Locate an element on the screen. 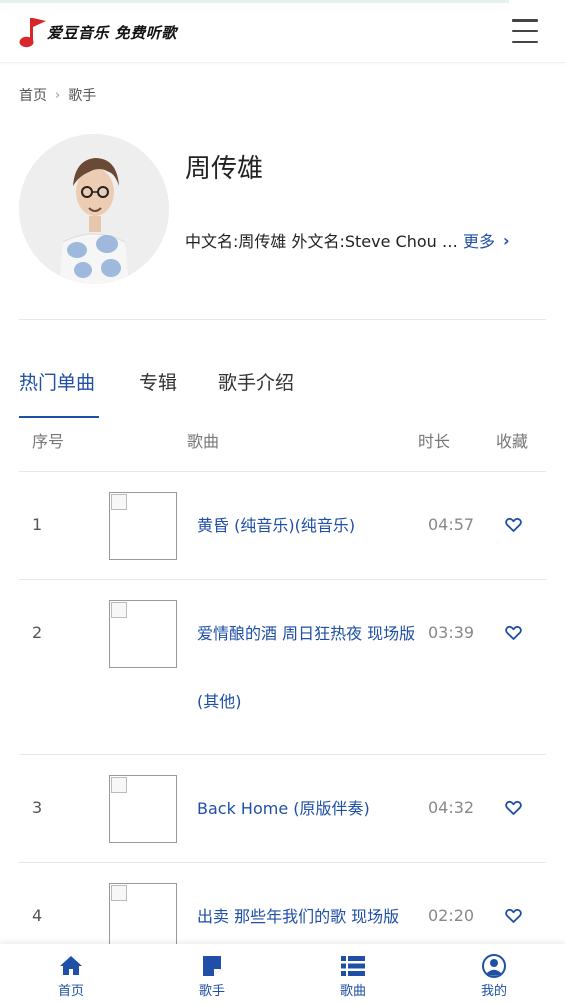 The image size is (565, 1004). nav-singer: 歌手 is located at coordinates (212, 976).